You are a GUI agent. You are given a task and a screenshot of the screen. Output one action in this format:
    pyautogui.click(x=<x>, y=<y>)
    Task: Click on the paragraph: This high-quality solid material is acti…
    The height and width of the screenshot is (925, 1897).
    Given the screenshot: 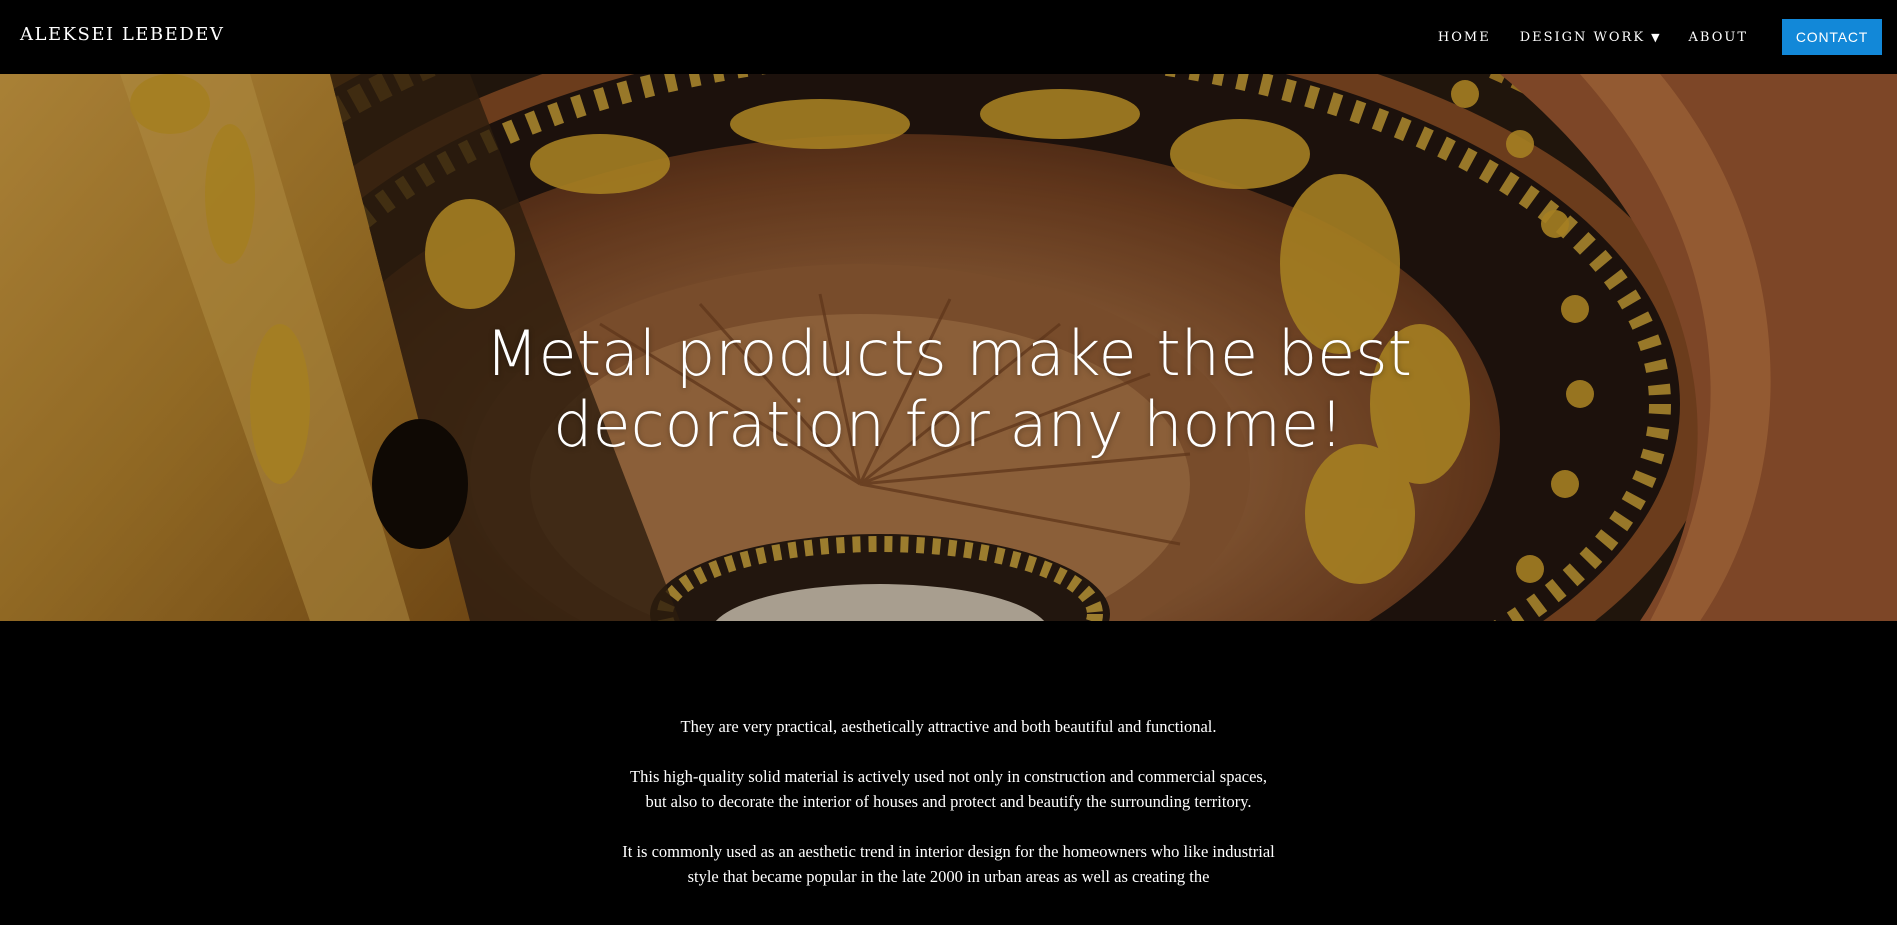 What is the action you would take?
    pyautogui.click(x=948, y=789)
    